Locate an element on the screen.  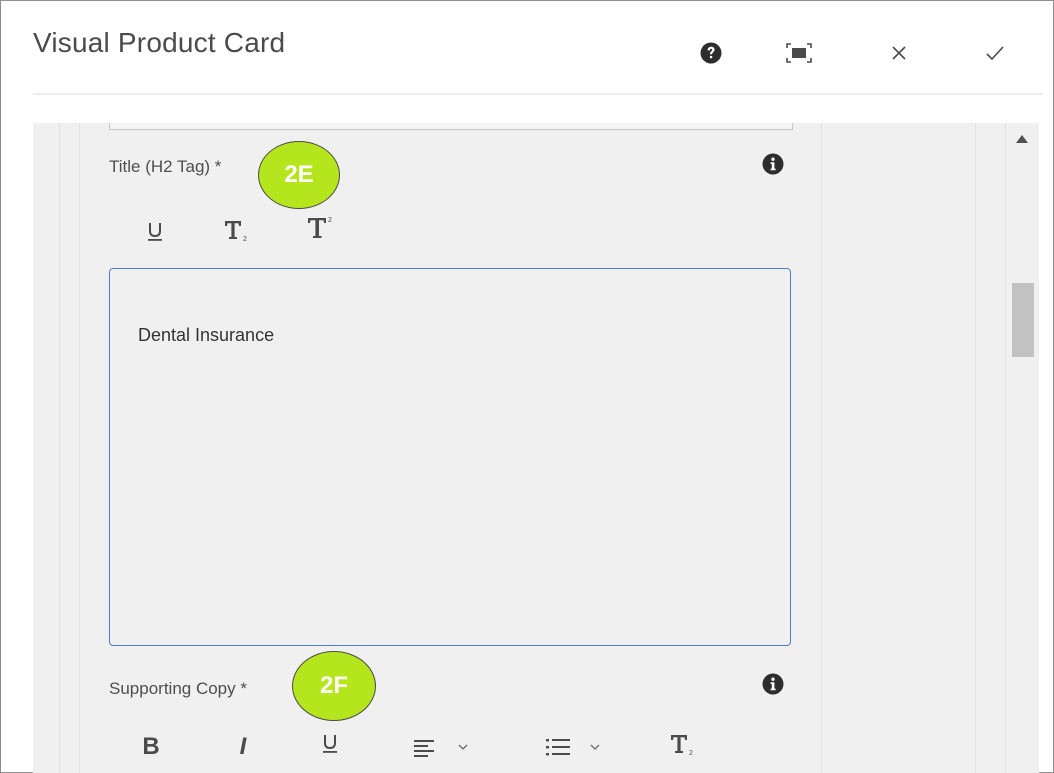
confirm-button is located at coordinates (995, 53).